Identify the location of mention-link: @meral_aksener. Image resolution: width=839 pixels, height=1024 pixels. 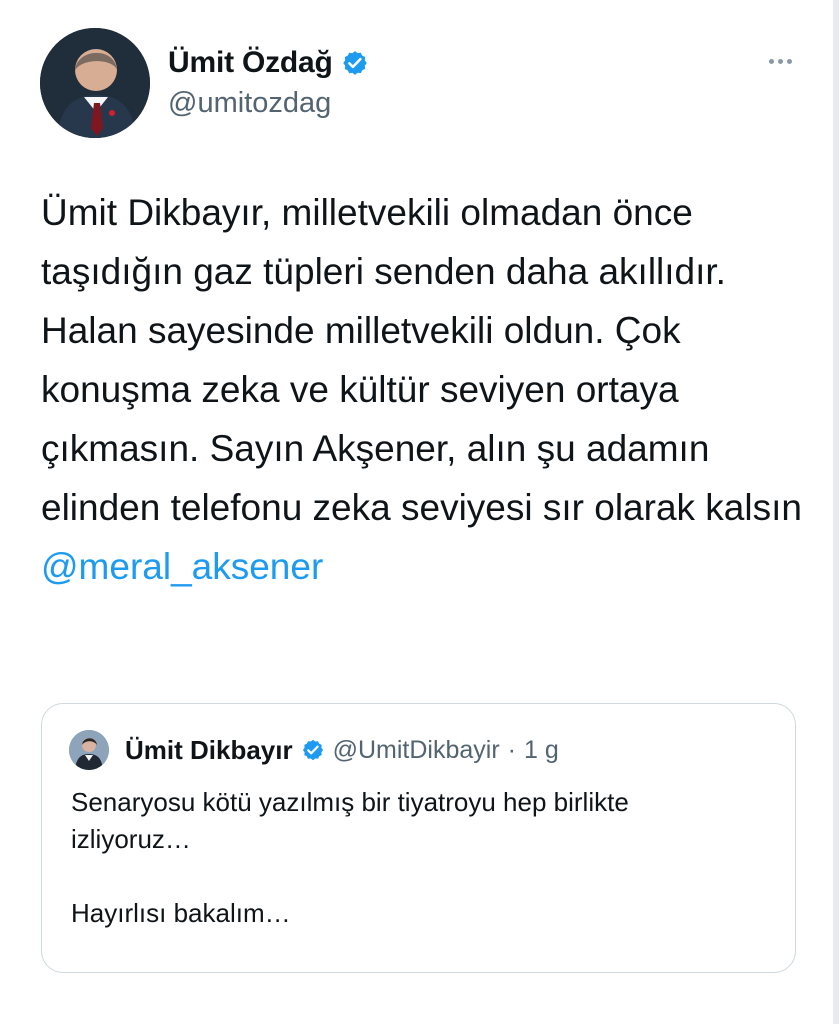
(182, 566).